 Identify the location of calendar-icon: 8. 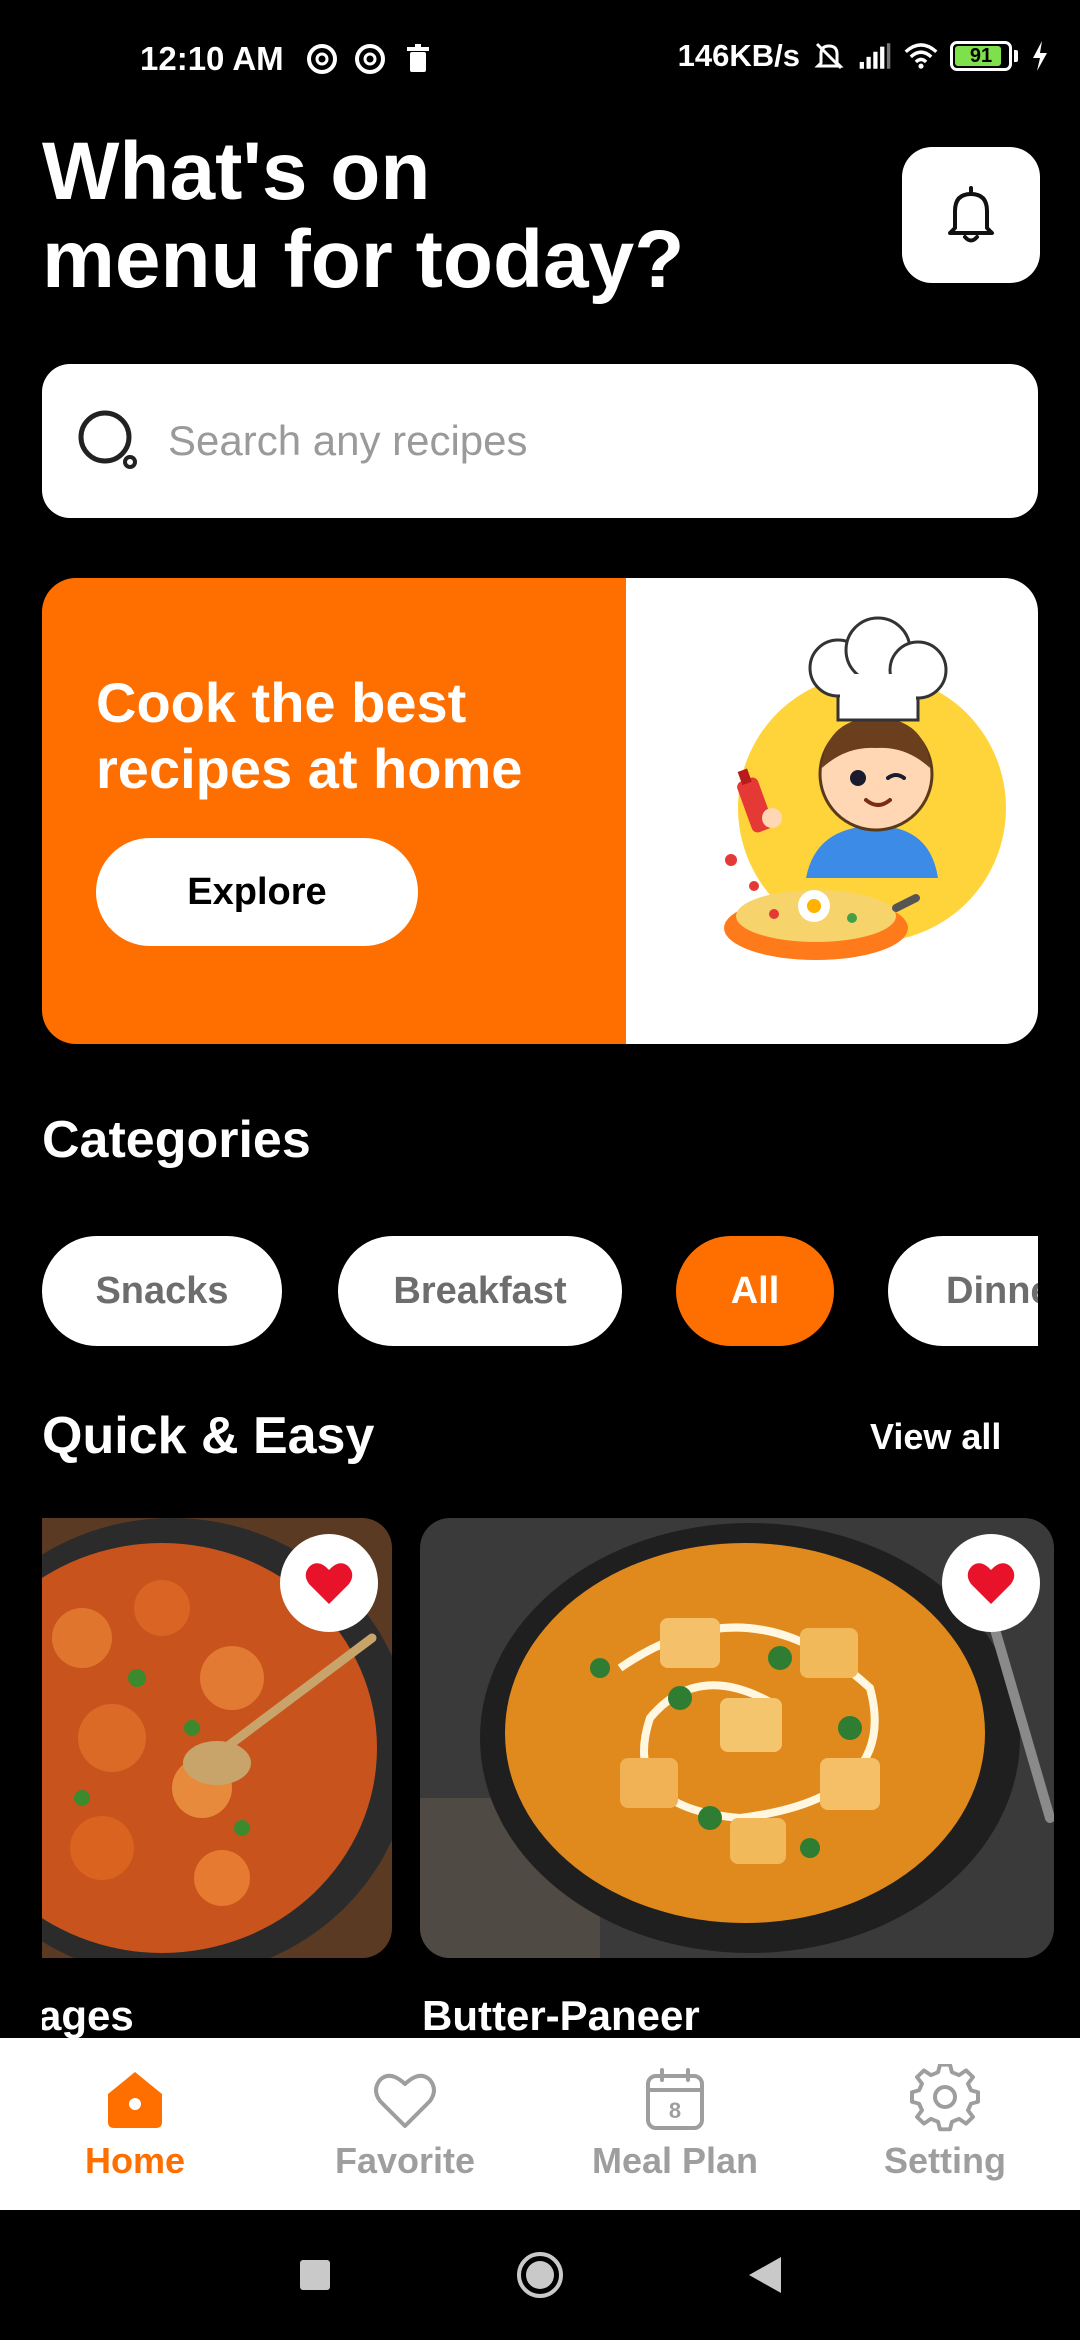
(675, 2099).